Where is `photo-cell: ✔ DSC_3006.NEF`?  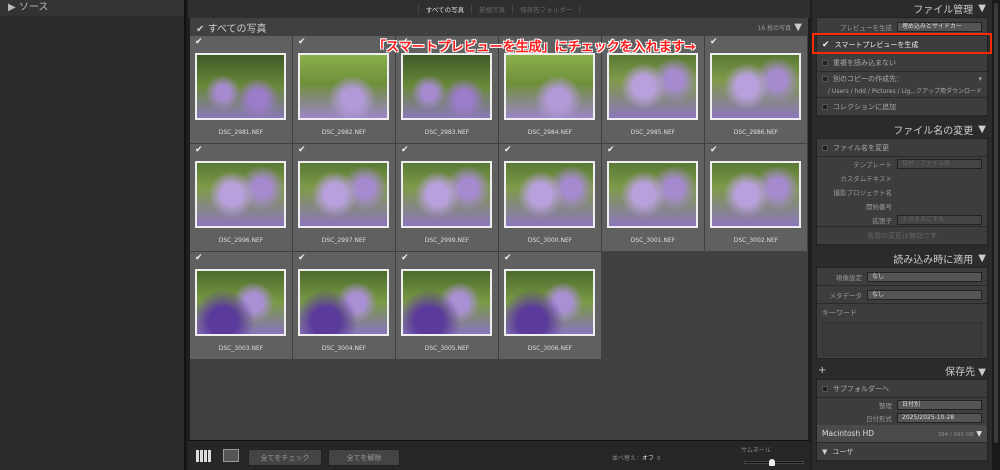
photo-cell: ✔ DSC_3006.NEF is located at coordinates (550, 305).